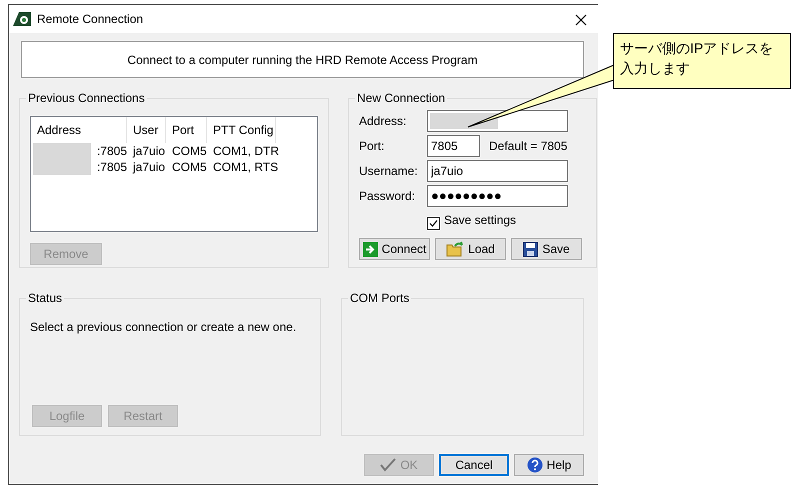 The image size is (800, 495). Describe the element at coordinates (455, 249) in the screenshot. I see `folder-icon` at that location.